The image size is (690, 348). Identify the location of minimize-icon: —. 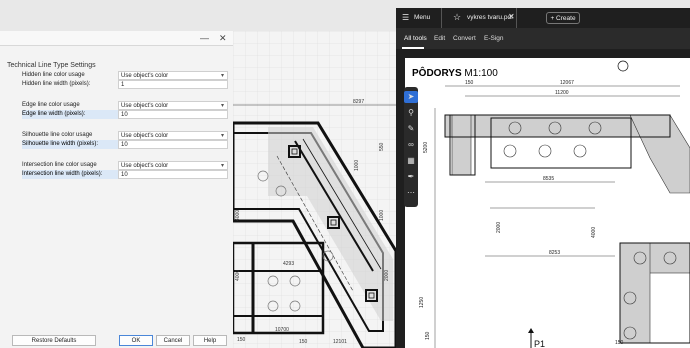
(204, 38).